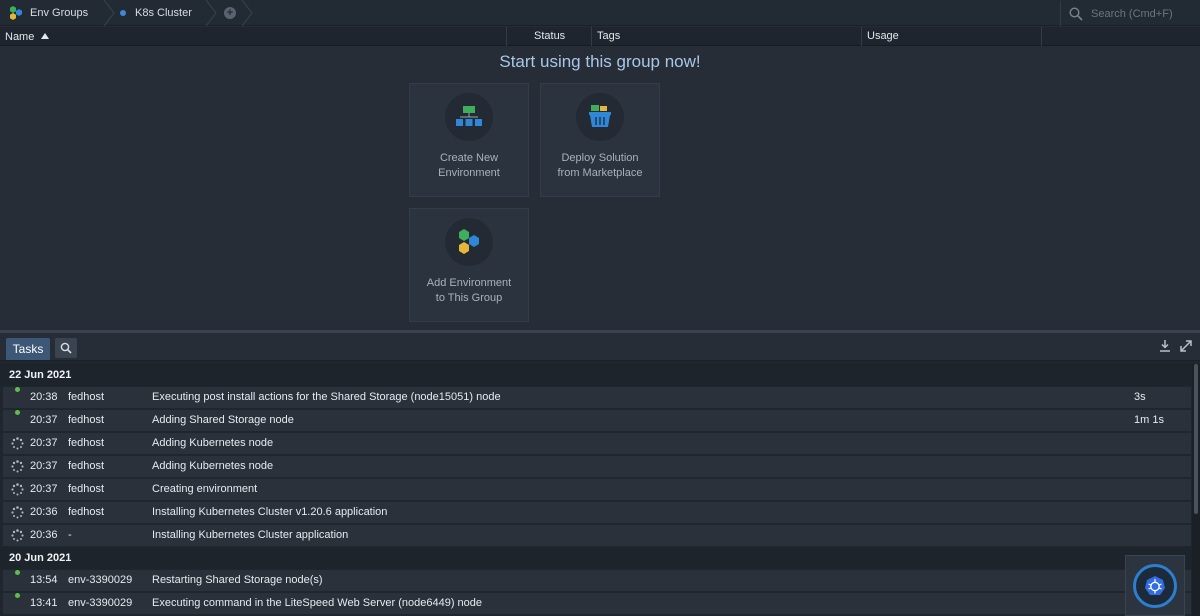  What do you see at coordinates (44, 397) in the screenshot?
I see `task-time: 20:38` at bounding box center [44, 397].